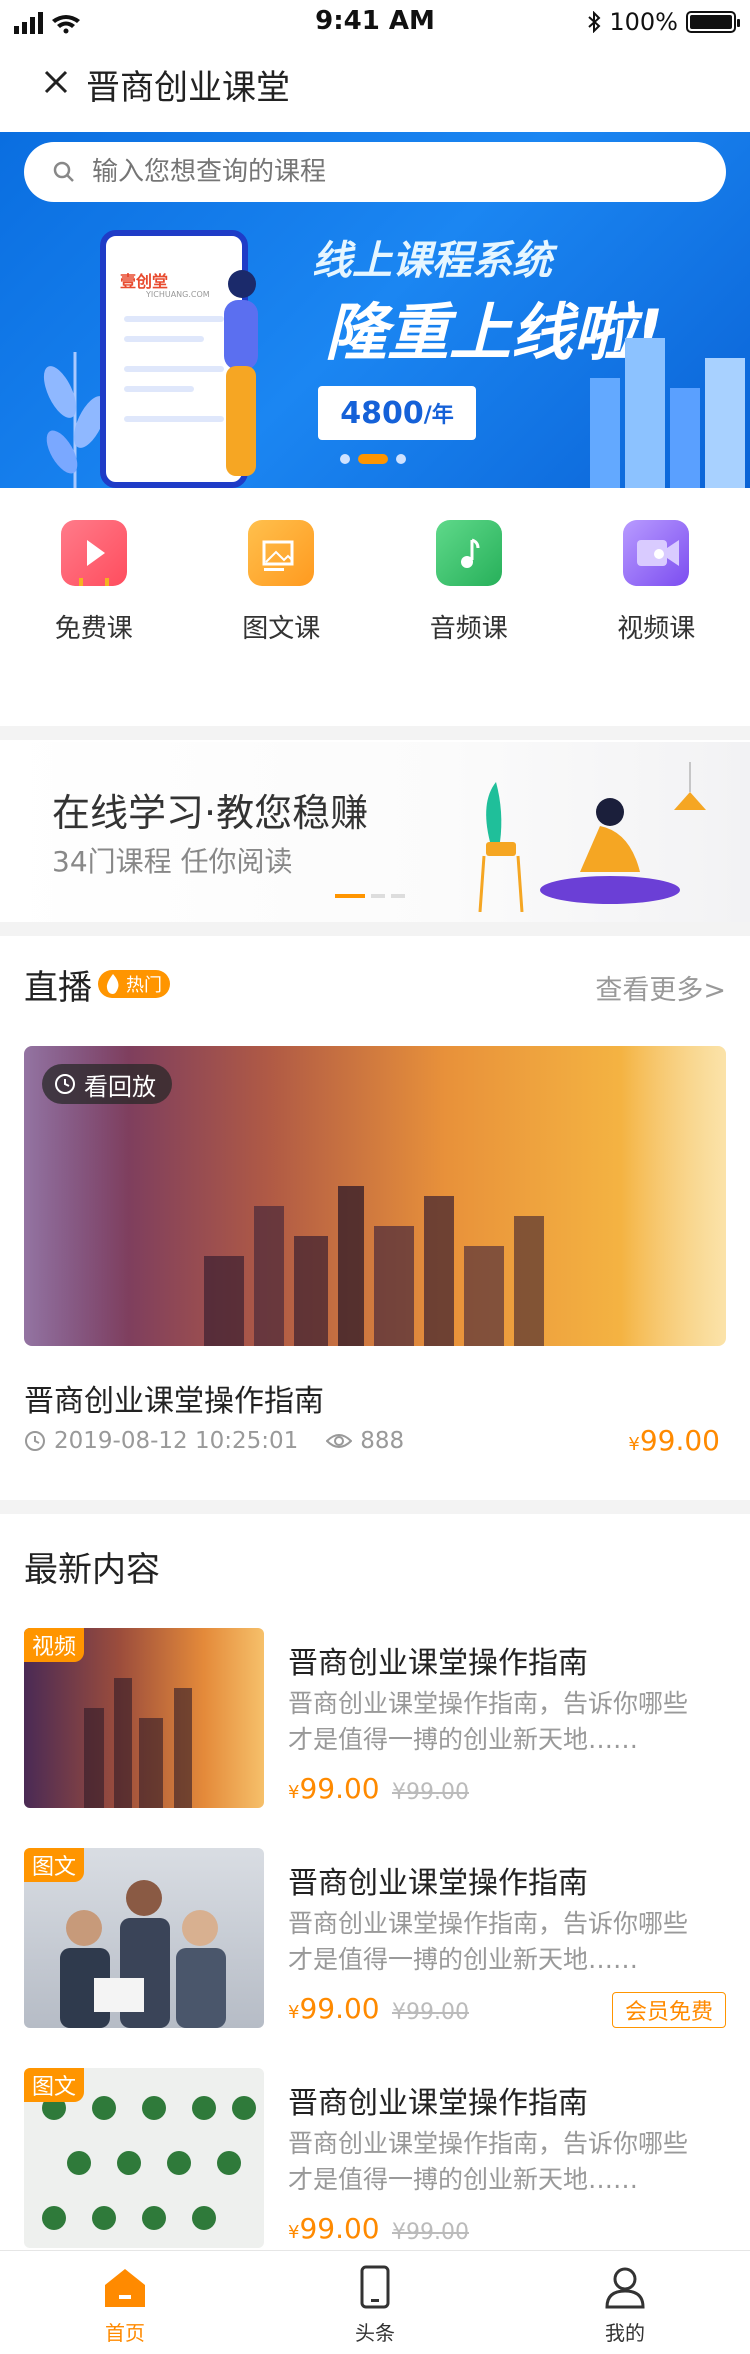 This screenshot has height=2354, width=750. What do you see at coordinates (282, 605) in the screenshot?
I see `category-image-text: 图文课` at bounding box center [282, 605].